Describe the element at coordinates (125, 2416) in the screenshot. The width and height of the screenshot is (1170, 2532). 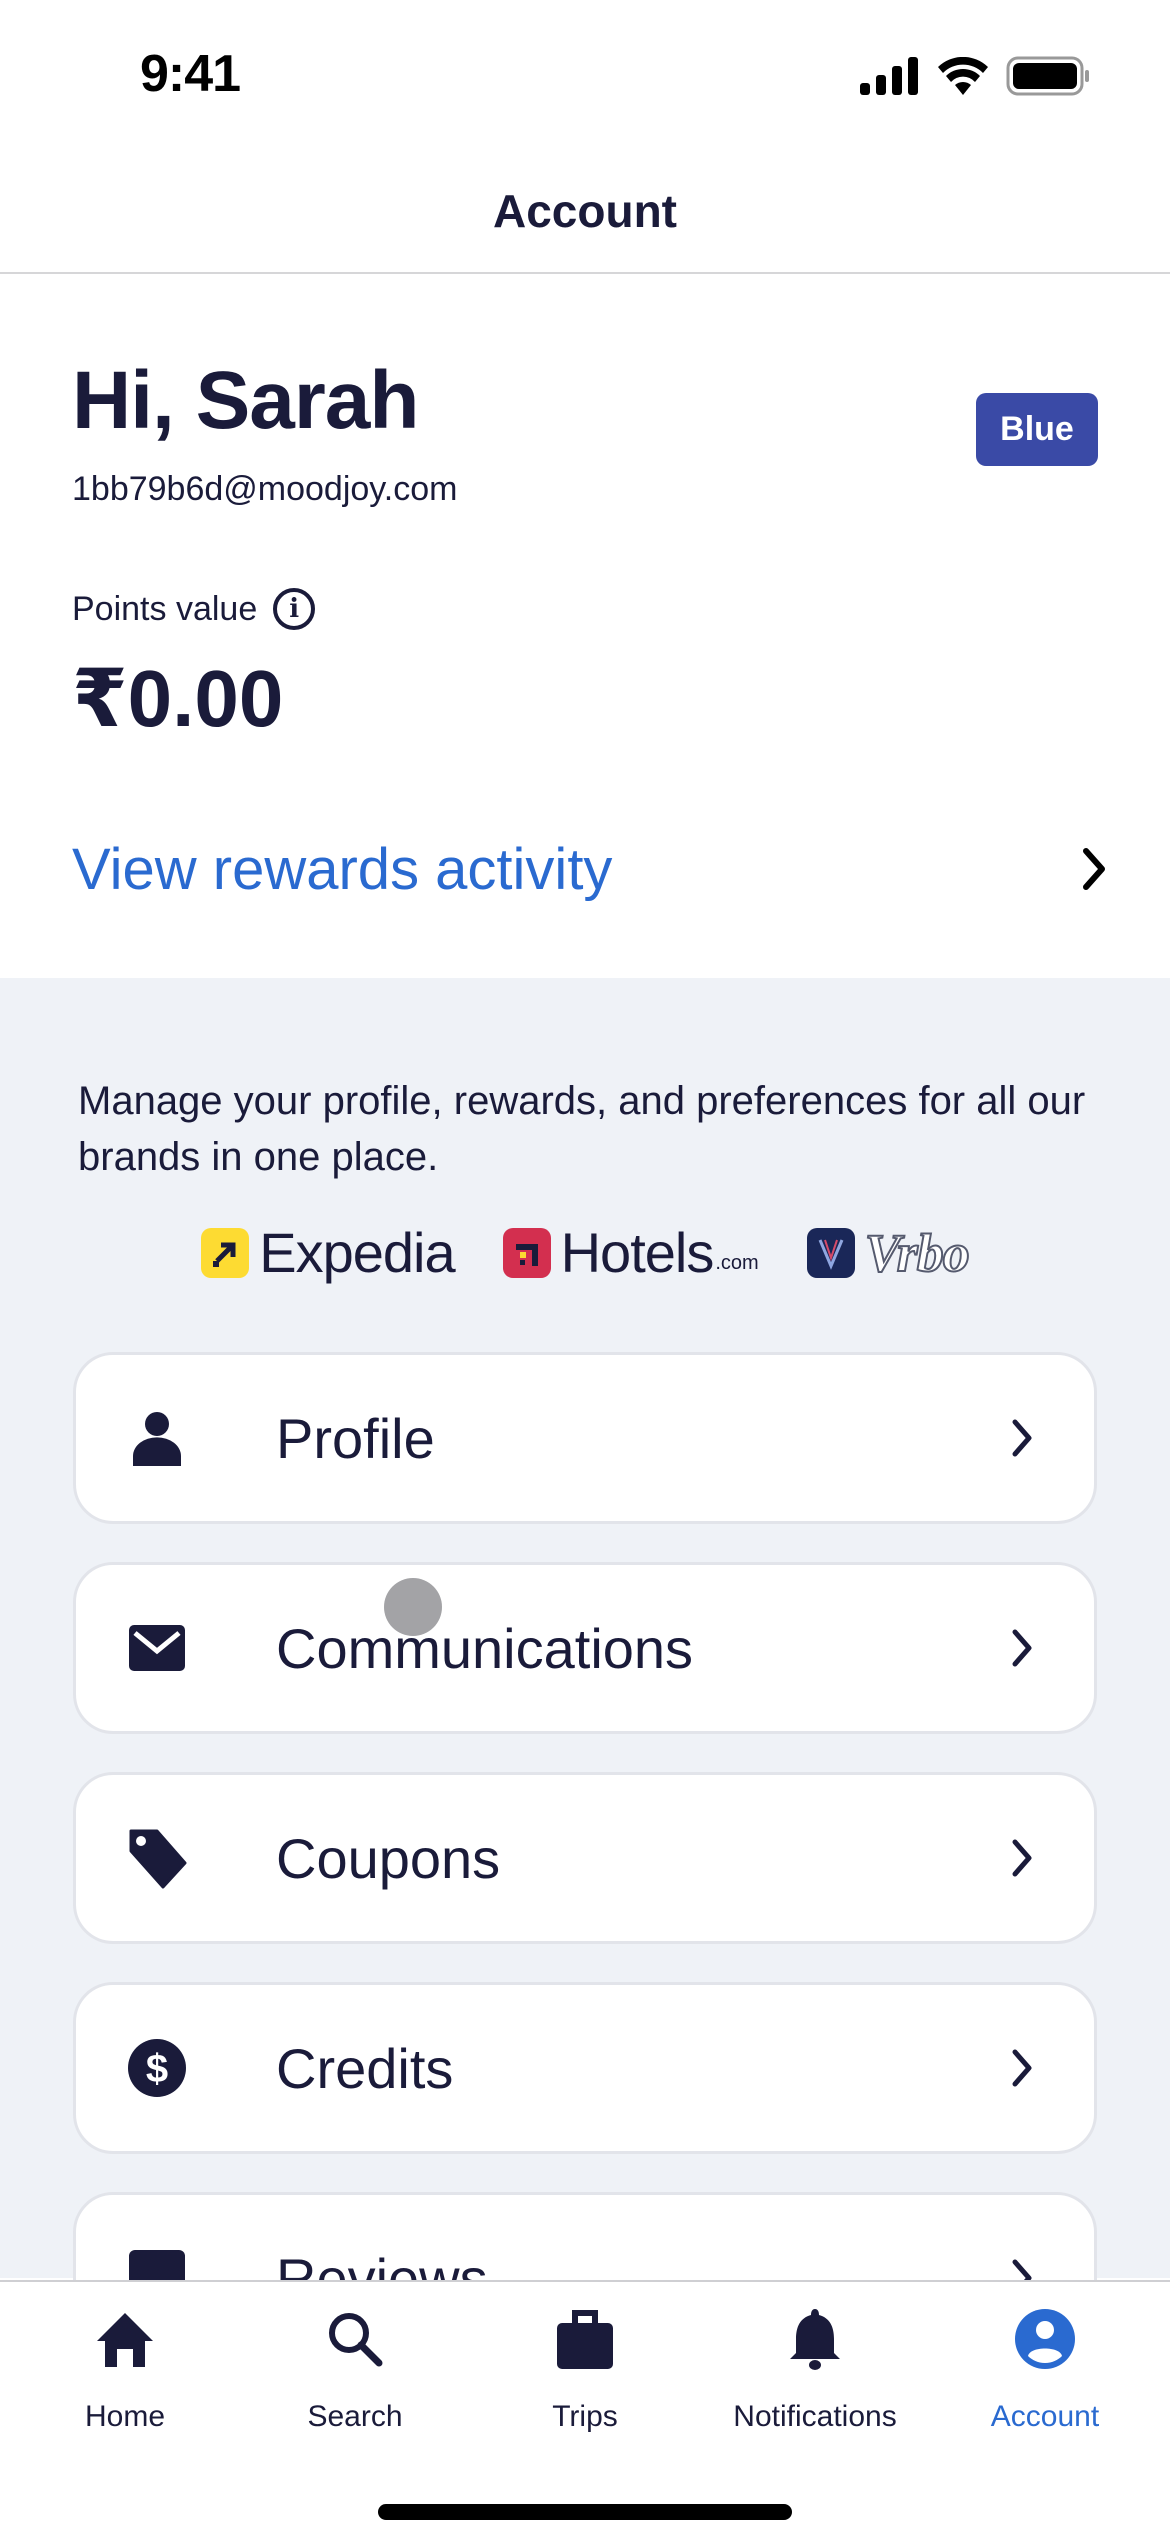
I see `tab-label: Home` at that location.